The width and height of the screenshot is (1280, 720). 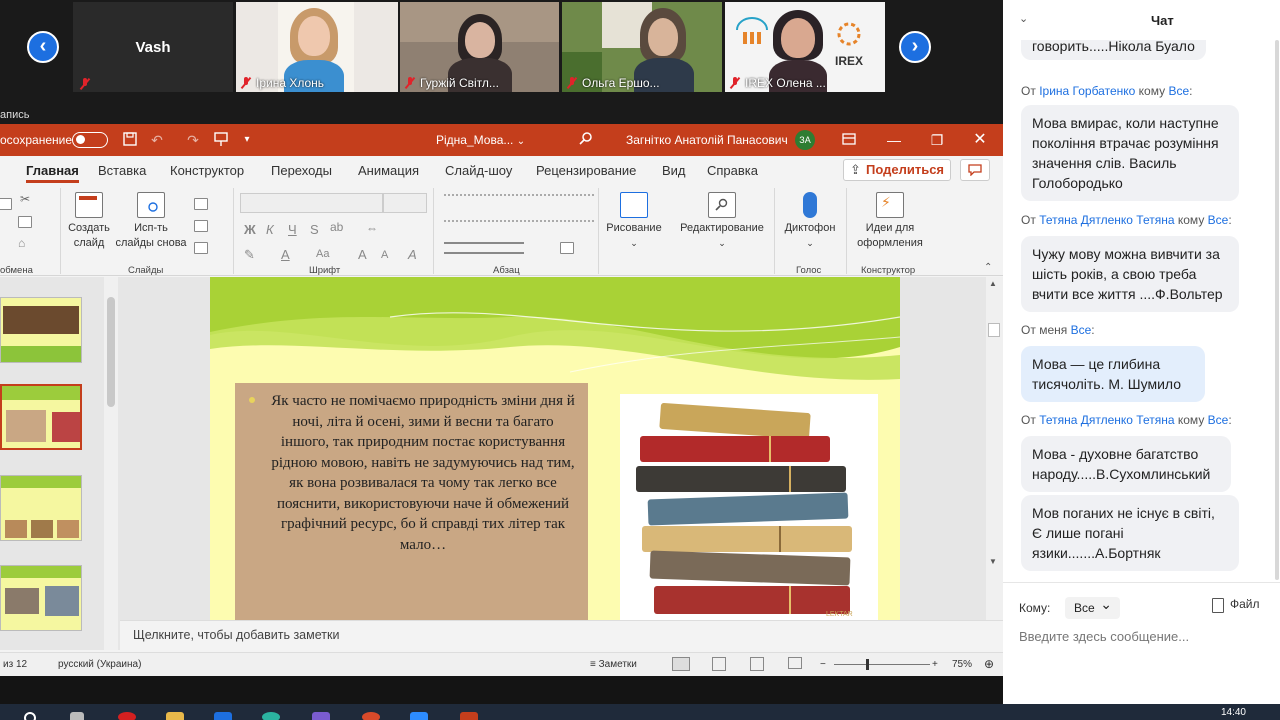 What do you see at coordinates (519, 201) in the screenshot?
I see `list-icons` at bounding box center [519, 201].